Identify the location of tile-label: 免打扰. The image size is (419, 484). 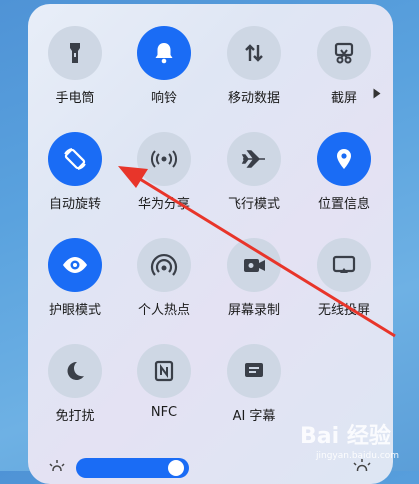
(75, 416).